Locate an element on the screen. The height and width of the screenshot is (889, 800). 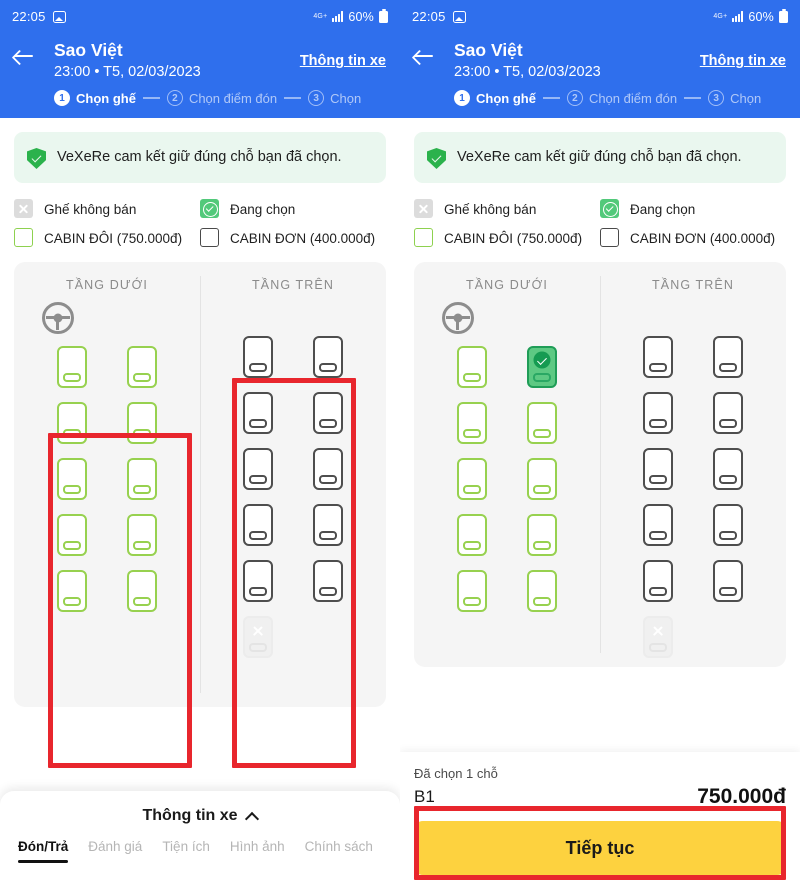
lower-deck-grid is located at coordinates (507, 481).